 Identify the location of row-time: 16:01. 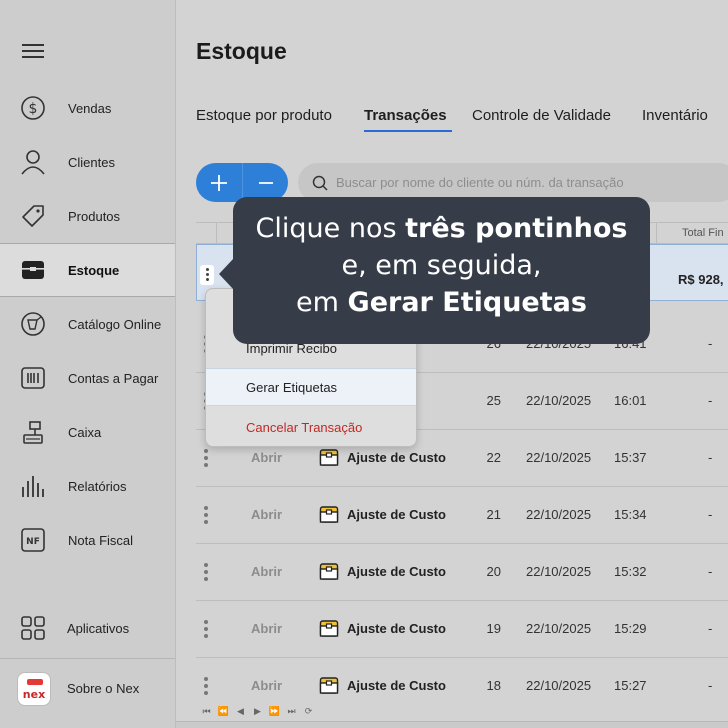
(630, 400).